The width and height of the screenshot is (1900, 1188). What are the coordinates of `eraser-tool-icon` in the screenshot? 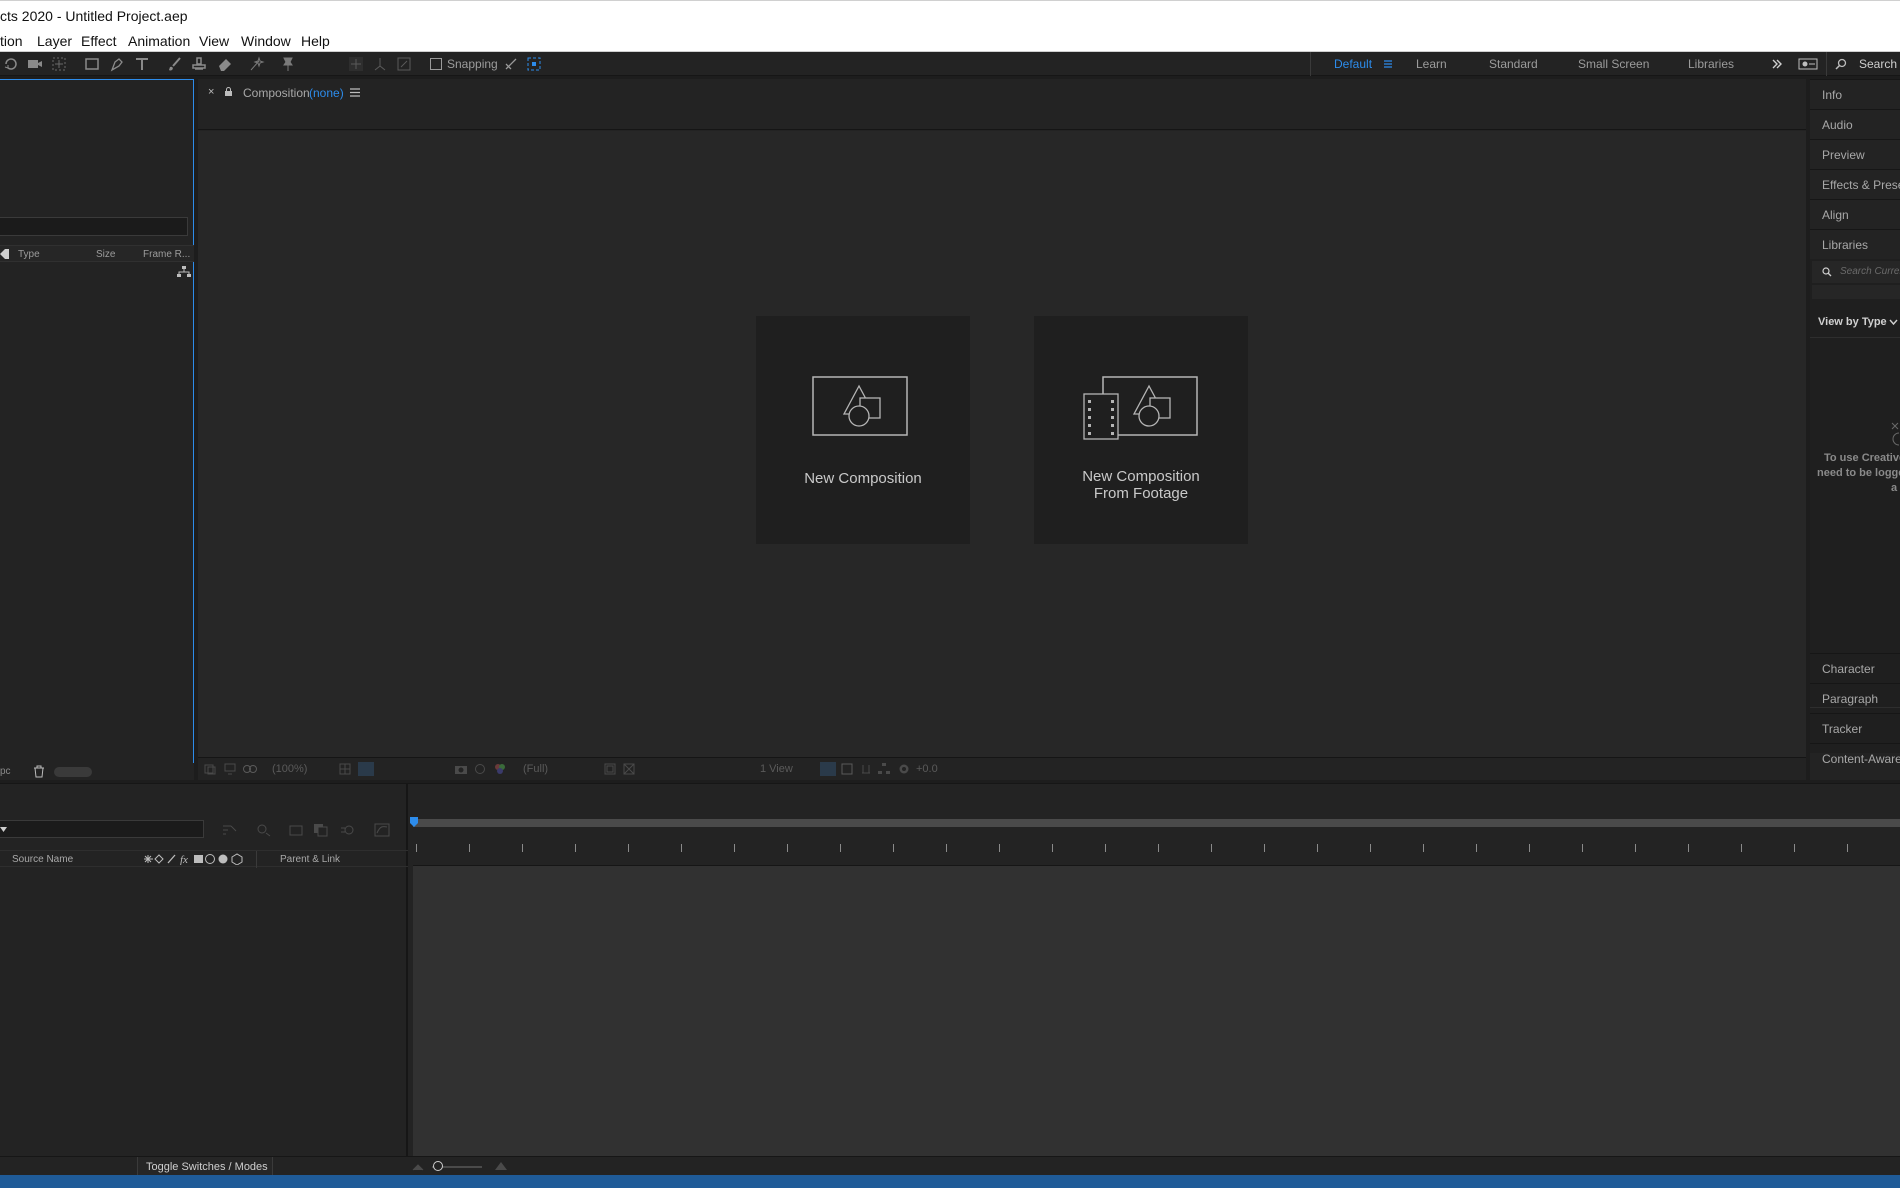 It's located at (225, 64).